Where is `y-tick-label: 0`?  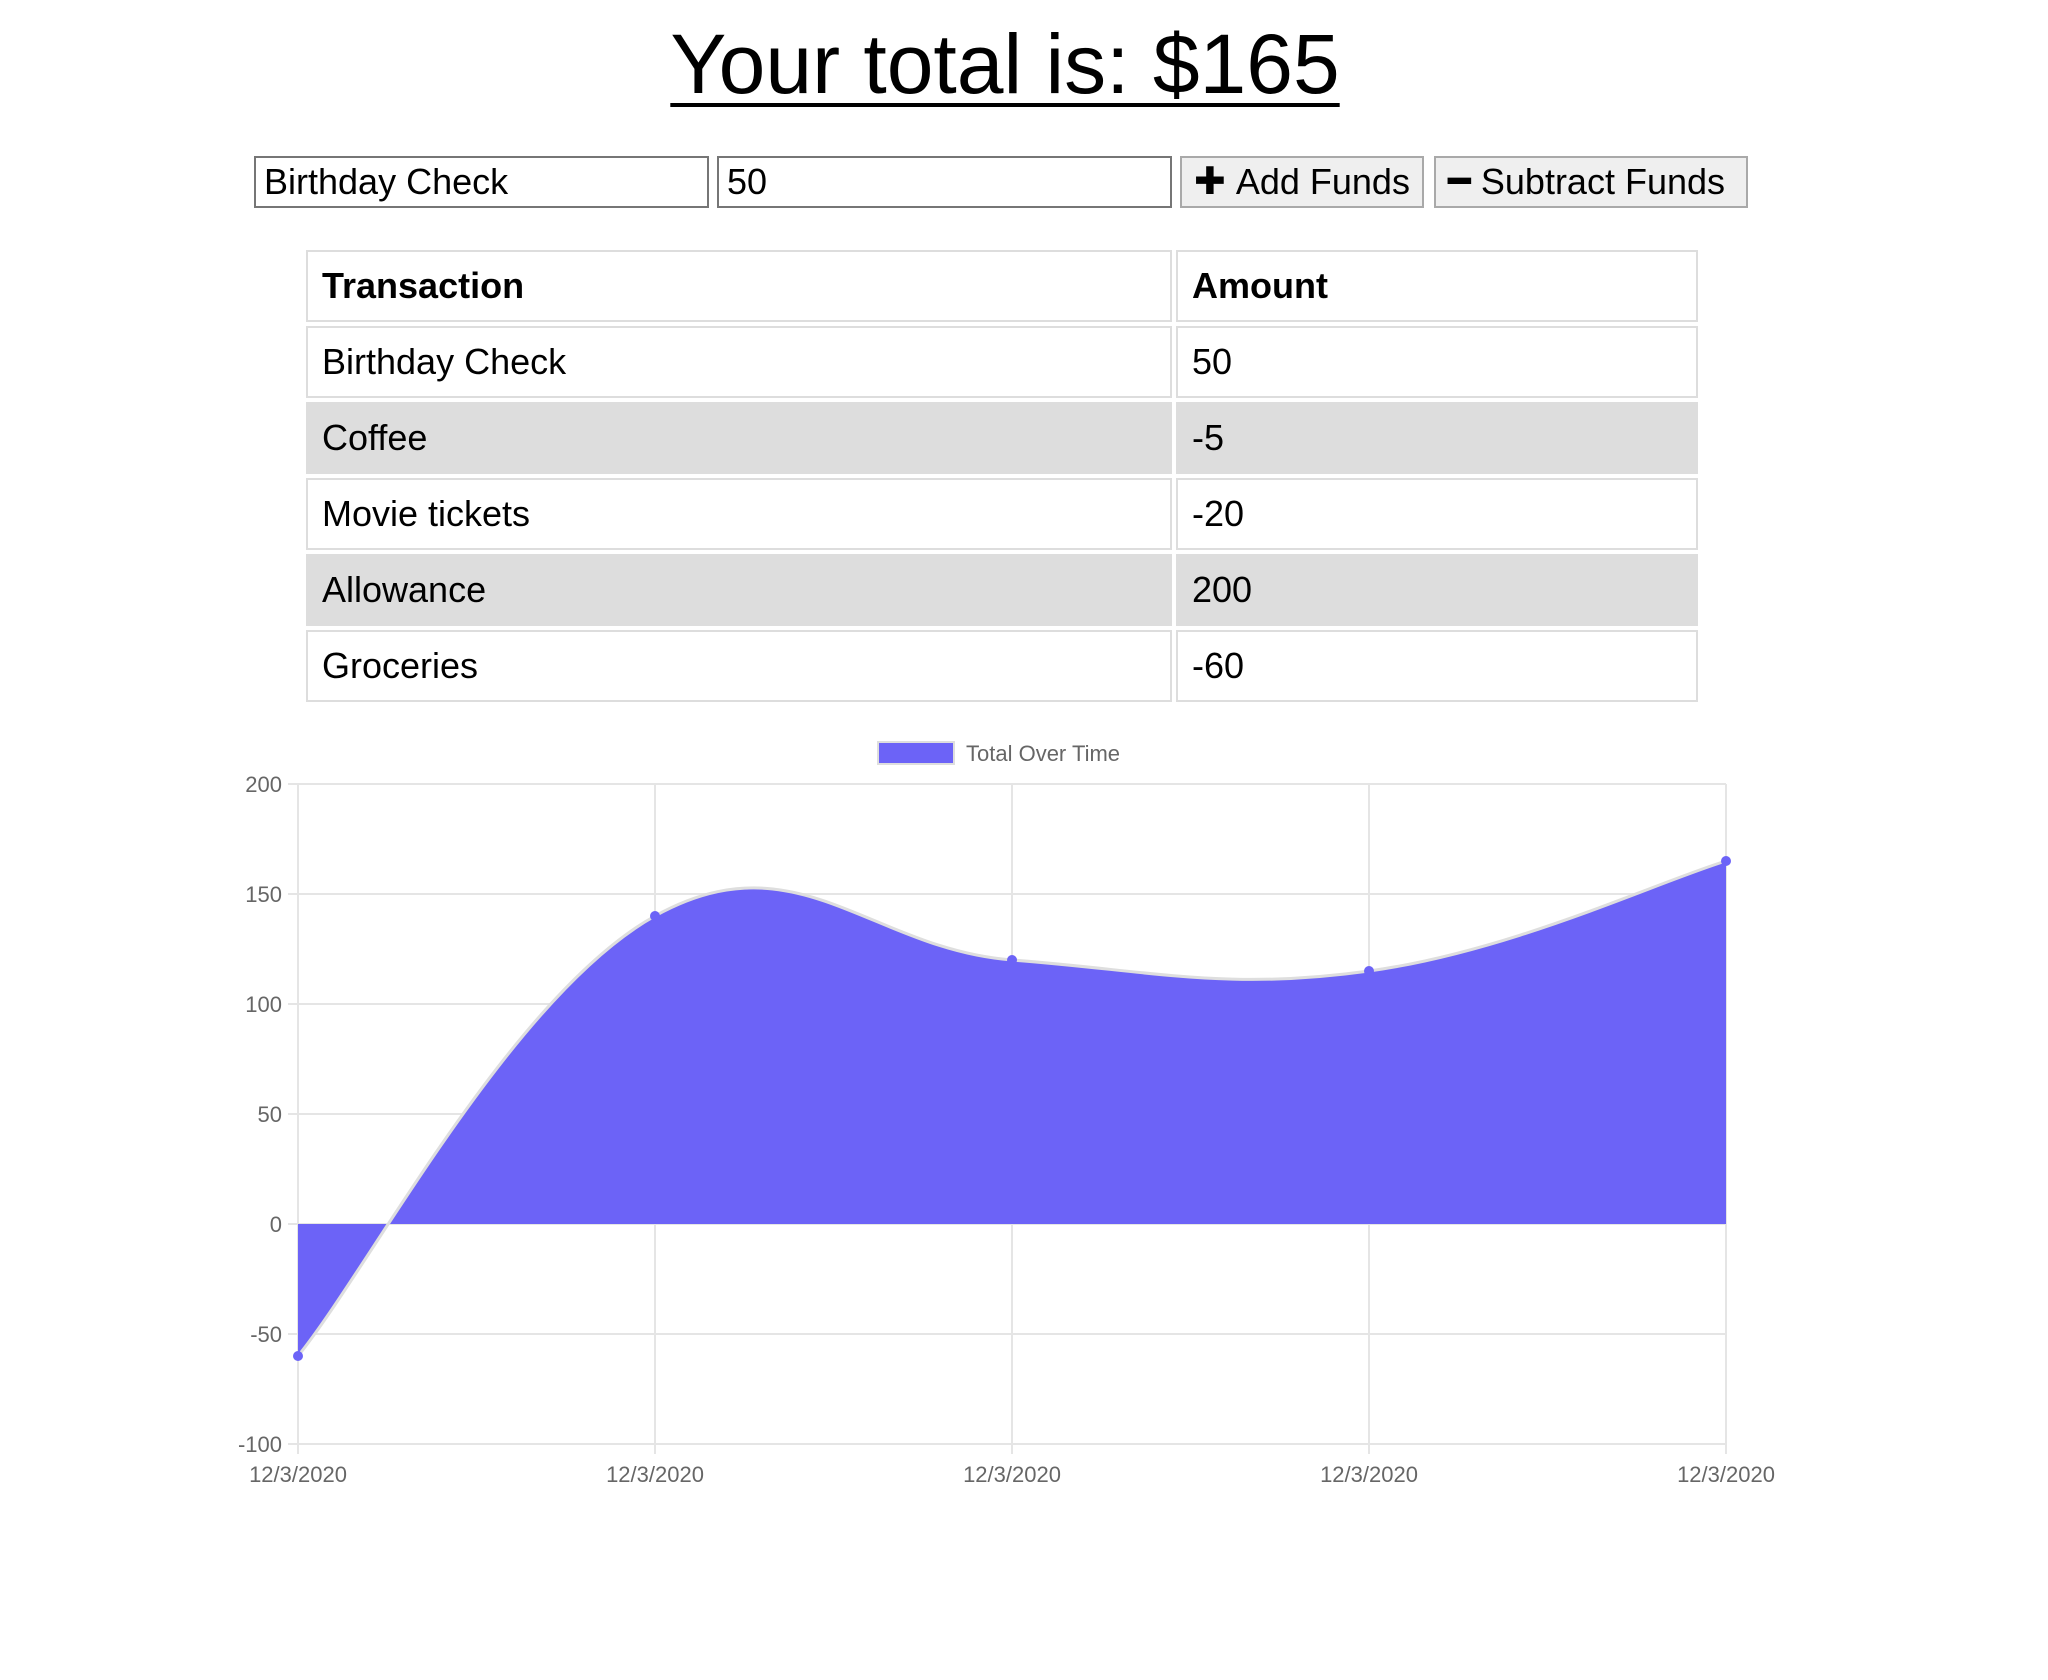 y-tick-label: 0 is located at coordinates (276, 1224).